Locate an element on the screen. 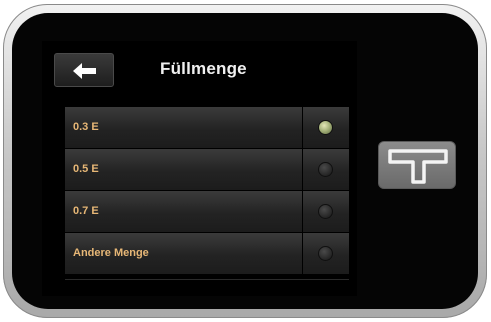 This screenshot has width=491, height=322. option-label: 0.7 E is located at coordinates (183, 211).